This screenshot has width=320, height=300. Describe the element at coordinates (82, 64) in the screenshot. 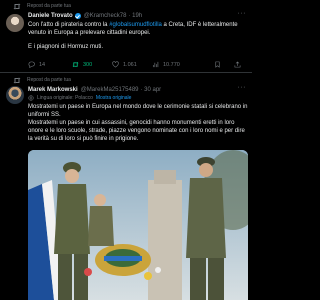

I see `repost-button: 300` at that location.